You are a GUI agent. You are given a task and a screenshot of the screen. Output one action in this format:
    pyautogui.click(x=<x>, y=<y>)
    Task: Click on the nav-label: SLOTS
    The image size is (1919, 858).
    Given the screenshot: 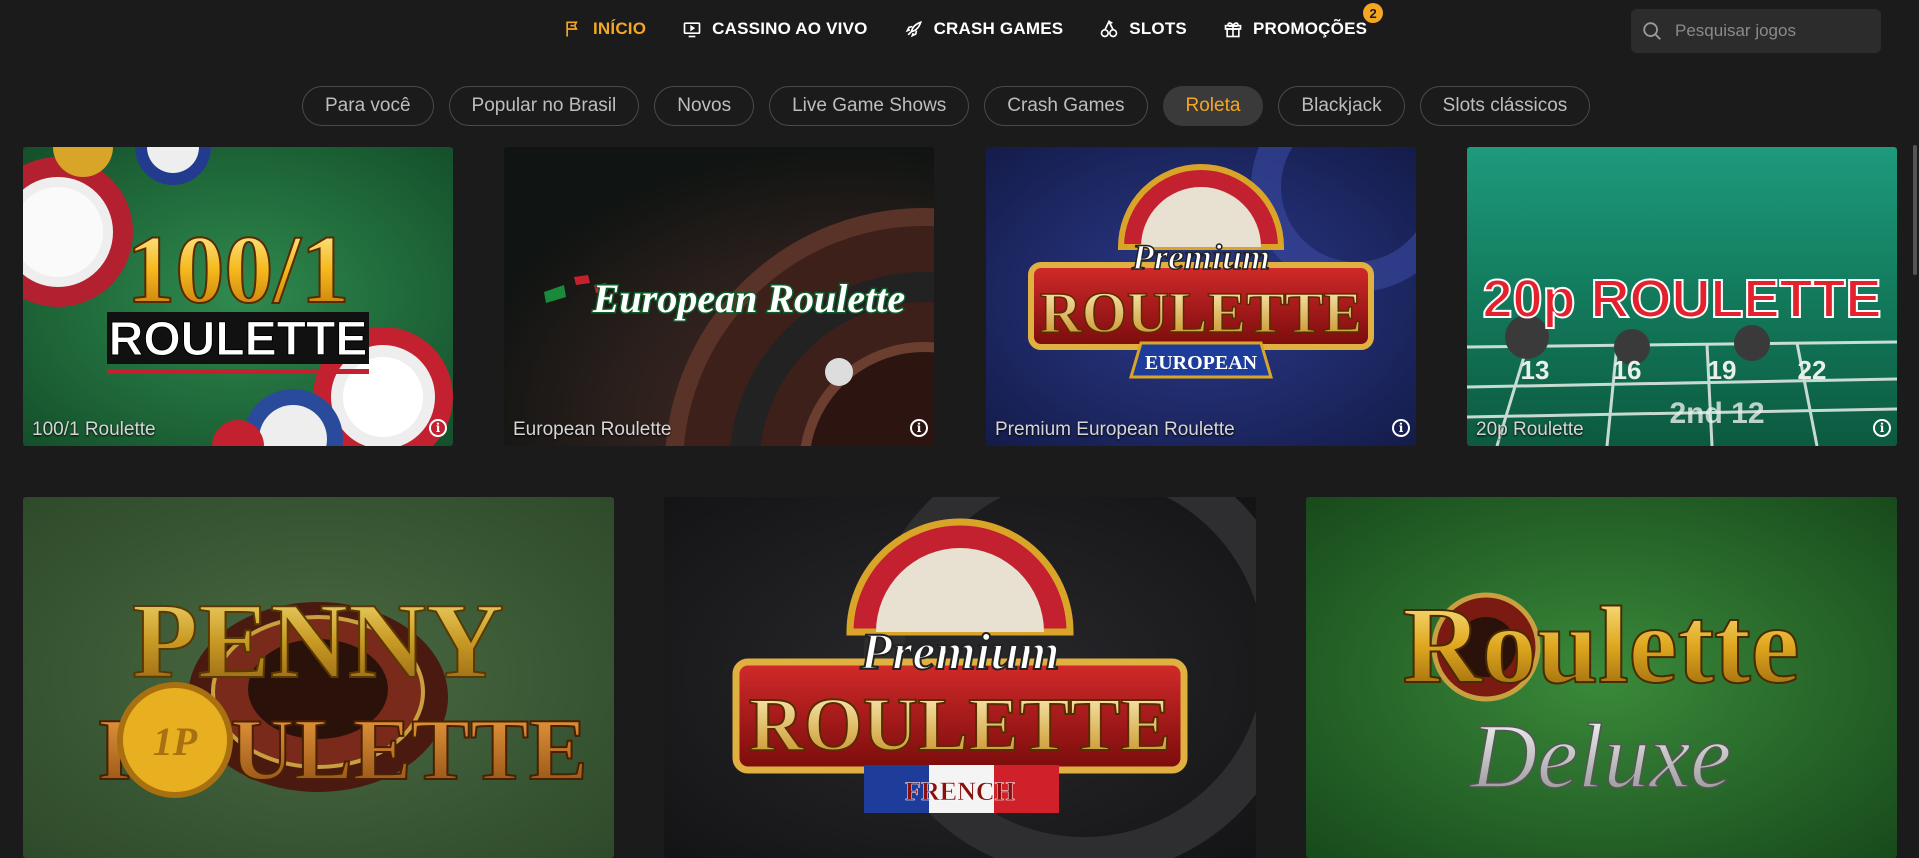 What is the action you would take?
    pyautogui.click(x=1158, y=28)
    